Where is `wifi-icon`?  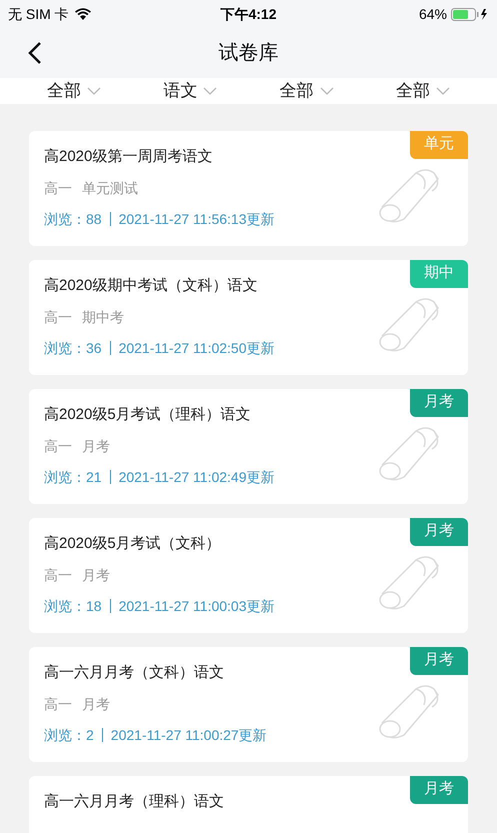 wifi-icon is located at coordinates (82, 14).